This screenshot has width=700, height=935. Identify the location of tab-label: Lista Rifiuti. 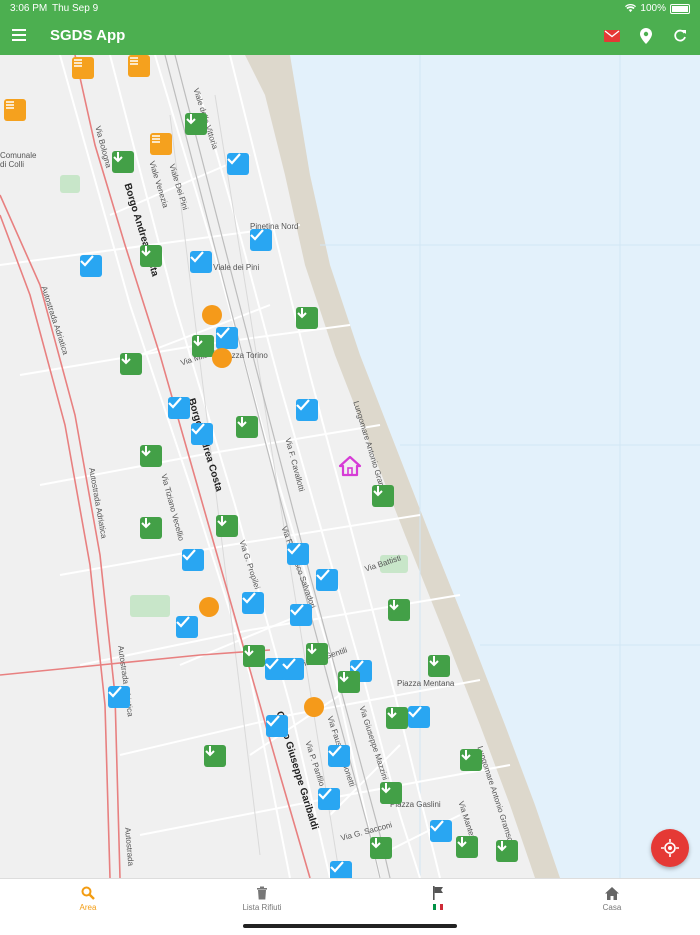
(262, 907).